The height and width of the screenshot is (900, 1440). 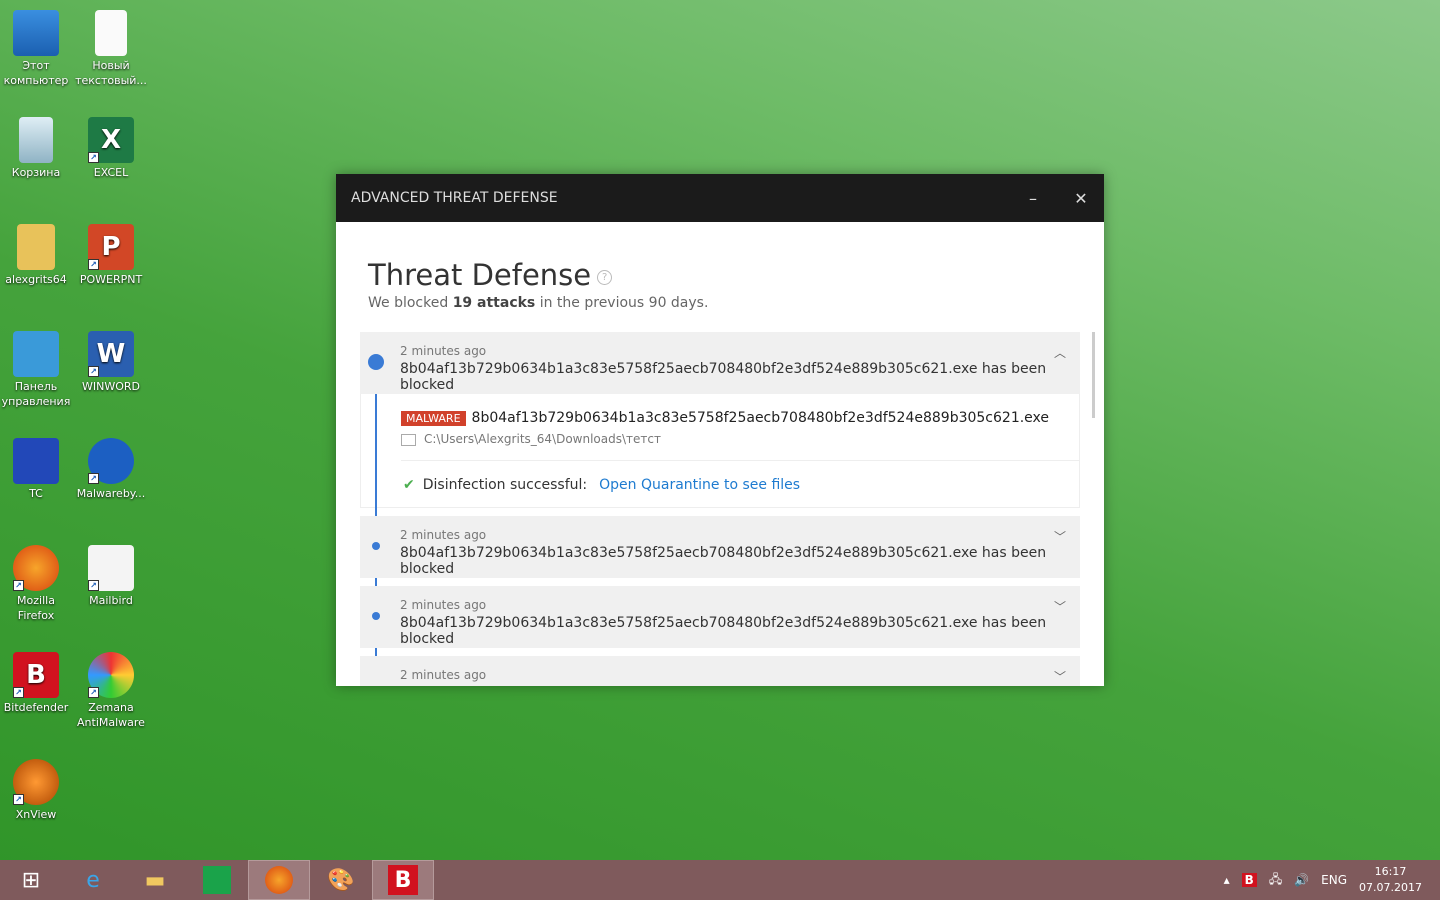 What do you see at coordinates (111, 140) in the screenshot?
I see `excel-icon: X ↗` at bounding box center [111, 140].